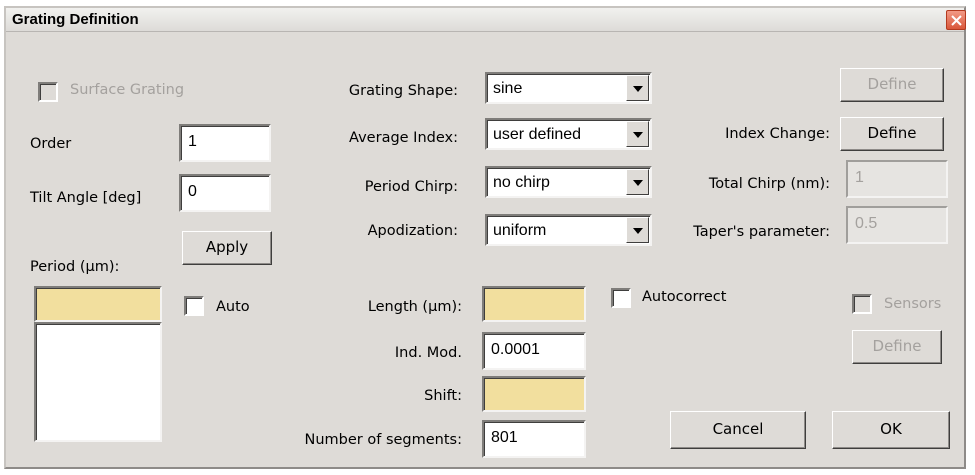 The width and height of the screenshot is (975, 475). Describe the element at coordinates (521, 182) in the screenshot. I see `period-chirp-value: no chirp` at that location.